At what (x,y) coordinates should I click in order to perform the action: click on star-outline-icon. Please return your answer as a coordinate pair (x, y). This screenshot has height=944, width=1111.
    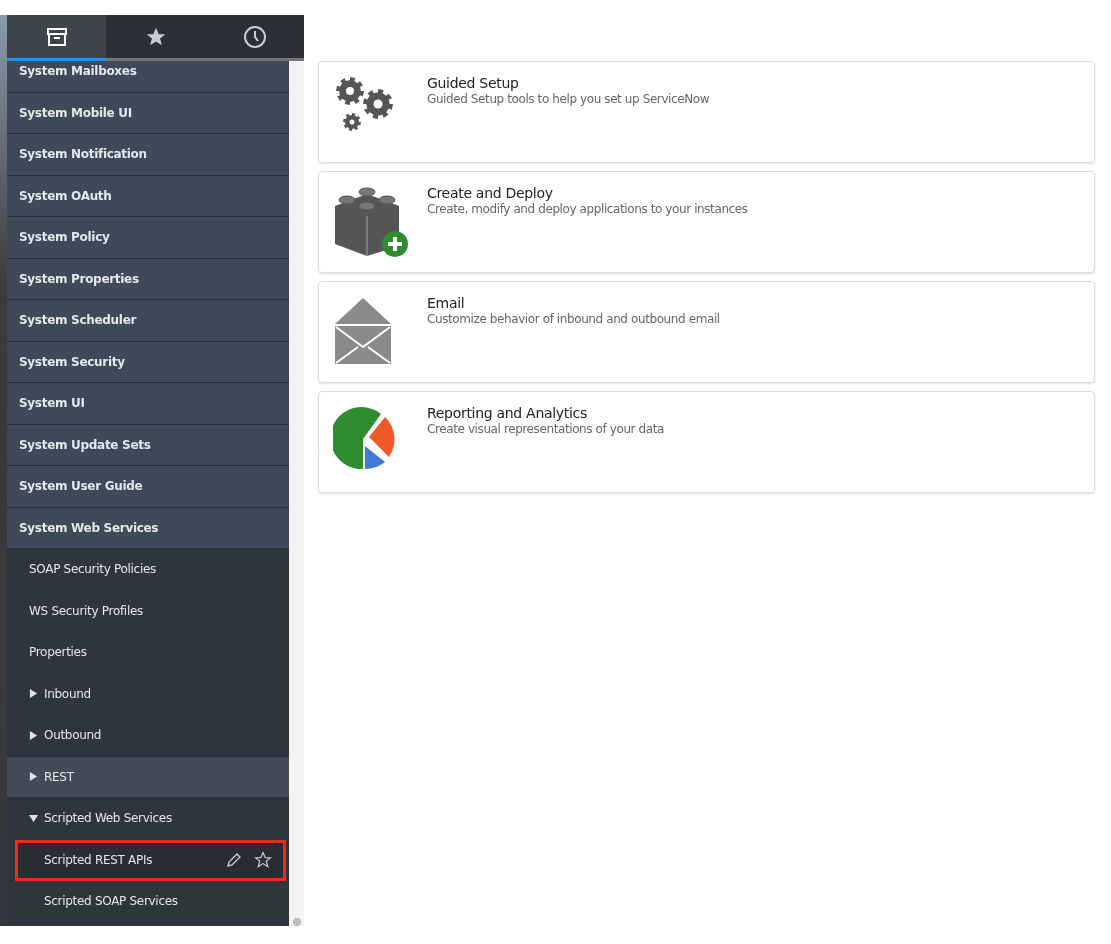
    Looking at the image, I should click on (263, 859).